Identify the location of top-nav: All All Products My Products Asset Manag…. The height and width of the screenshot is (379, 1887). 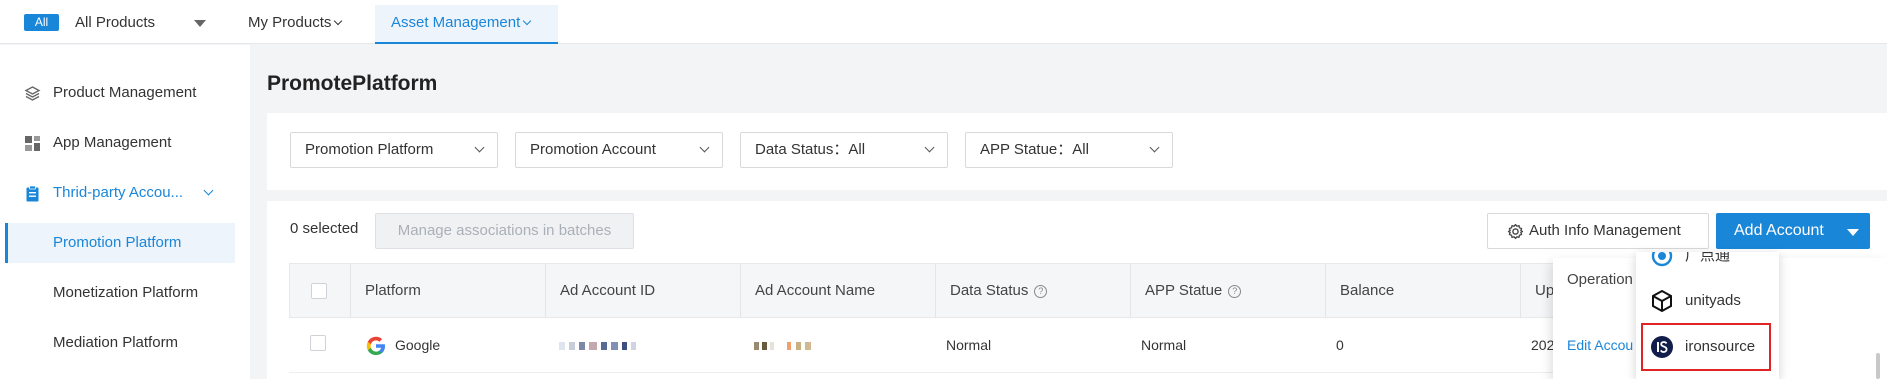
(943, 22).